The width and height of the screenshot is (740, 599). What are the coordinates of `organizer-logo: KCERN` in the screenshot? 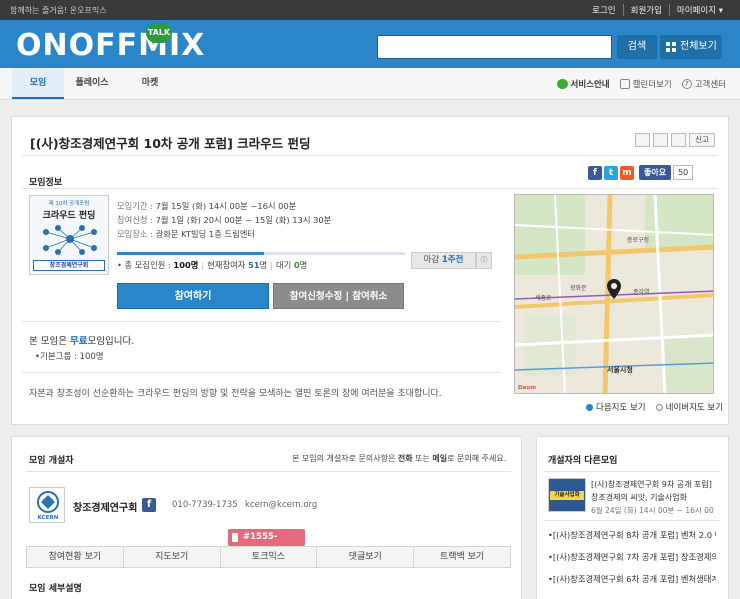 It's located at (47, 505).